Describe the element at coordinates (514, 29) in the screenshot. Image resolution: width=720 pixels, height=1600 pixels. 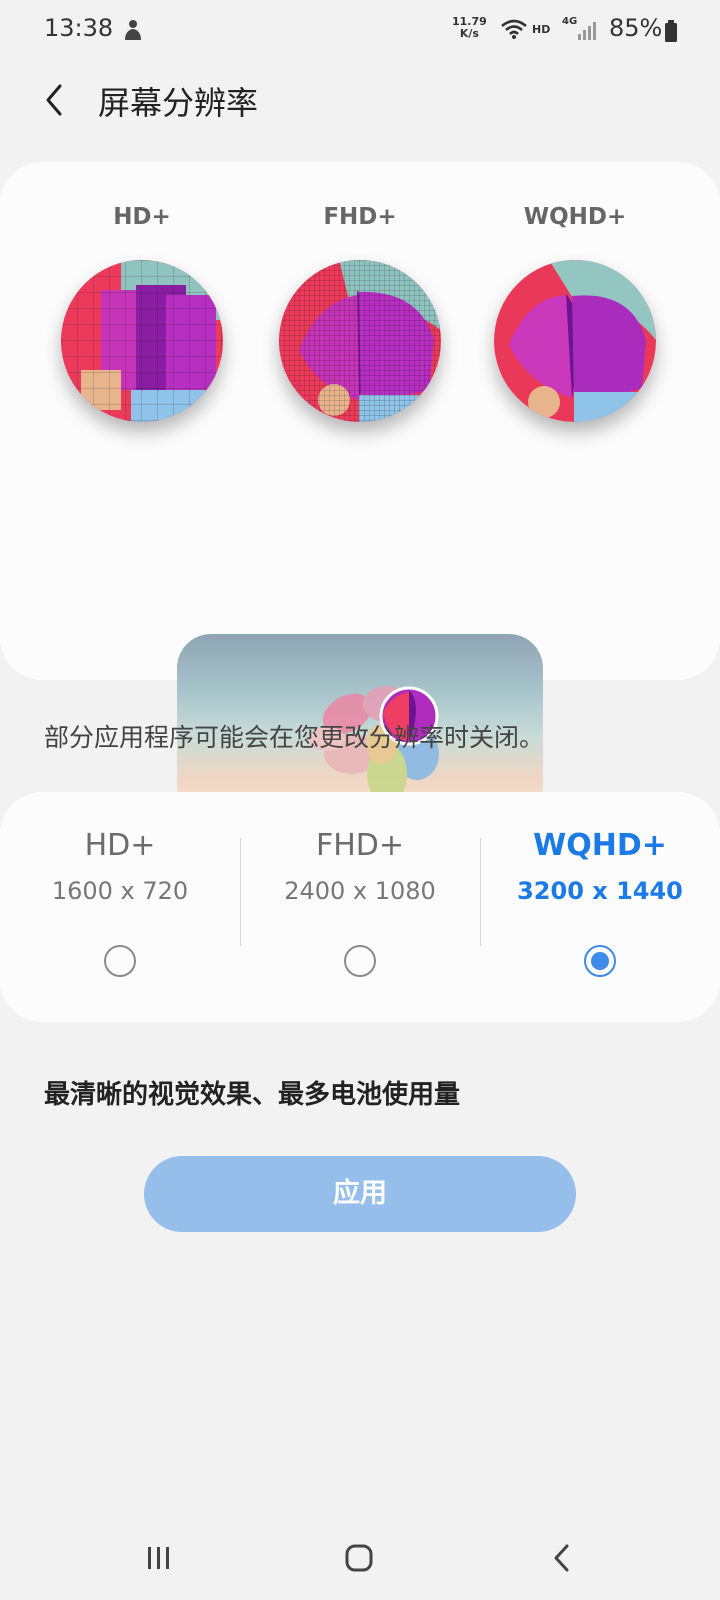
I see `wifi-icon` at that location.